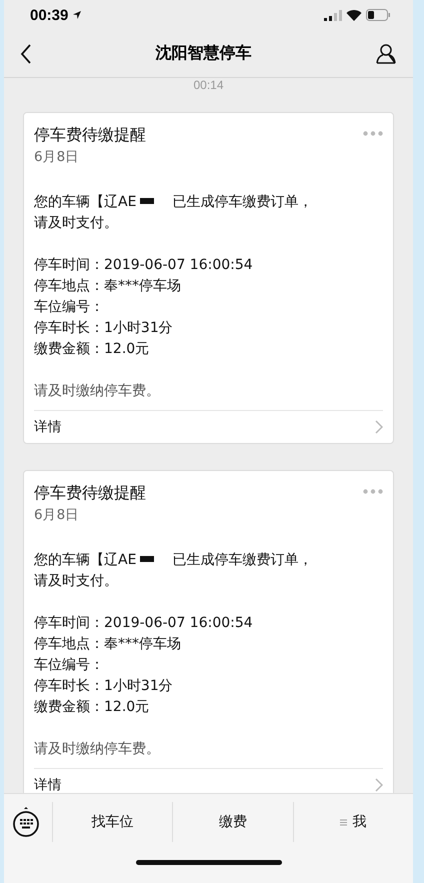 The height and width of the screenshot is (883, 424). Describe the element at coordinates (26, 822) in the screenshot. I see `keyboard-icon` at that location.